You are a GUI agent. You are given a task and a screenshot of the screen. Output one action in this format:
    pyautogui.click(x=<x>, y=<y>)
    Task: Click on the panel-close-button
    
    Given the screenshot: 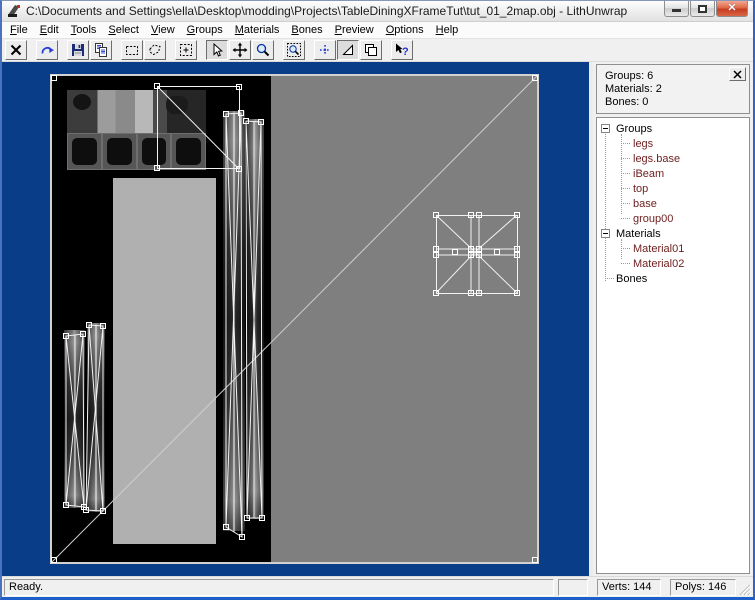 What is the action you would take?
    pyautogui.click(x=737, y=74)
    